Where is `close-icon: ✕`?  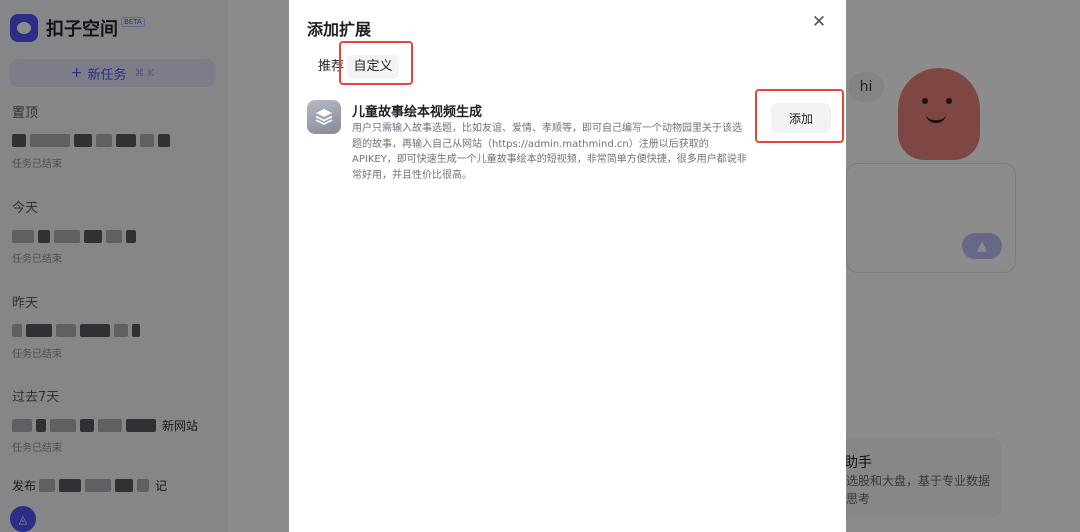
close-icon: ✕ is located at coordinates (819, 22).